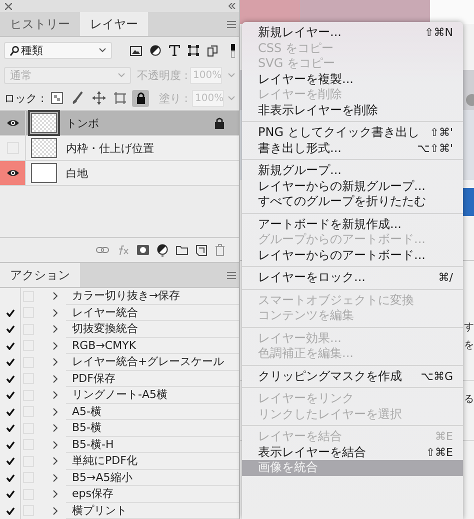 This screenshot has height=519, width=474. I want to click on panel-tab: レイヤー, so click(114, 24).